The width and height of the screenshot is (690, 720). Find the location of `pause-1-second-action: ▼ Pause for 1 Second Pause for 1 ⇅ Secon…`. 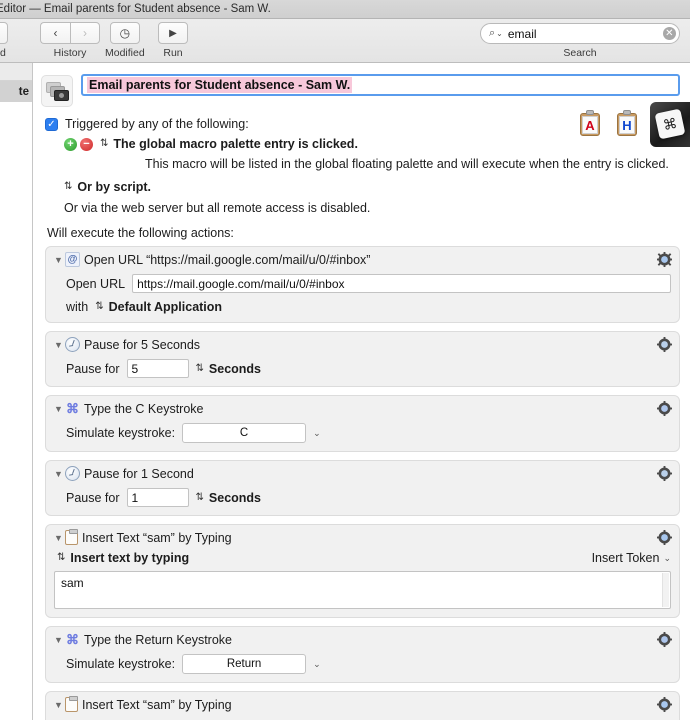

pause-1-second-action: ▼ Pause for 1 Second Pause for 1 ⇅ Secon… is located at coordinates (362, 488).